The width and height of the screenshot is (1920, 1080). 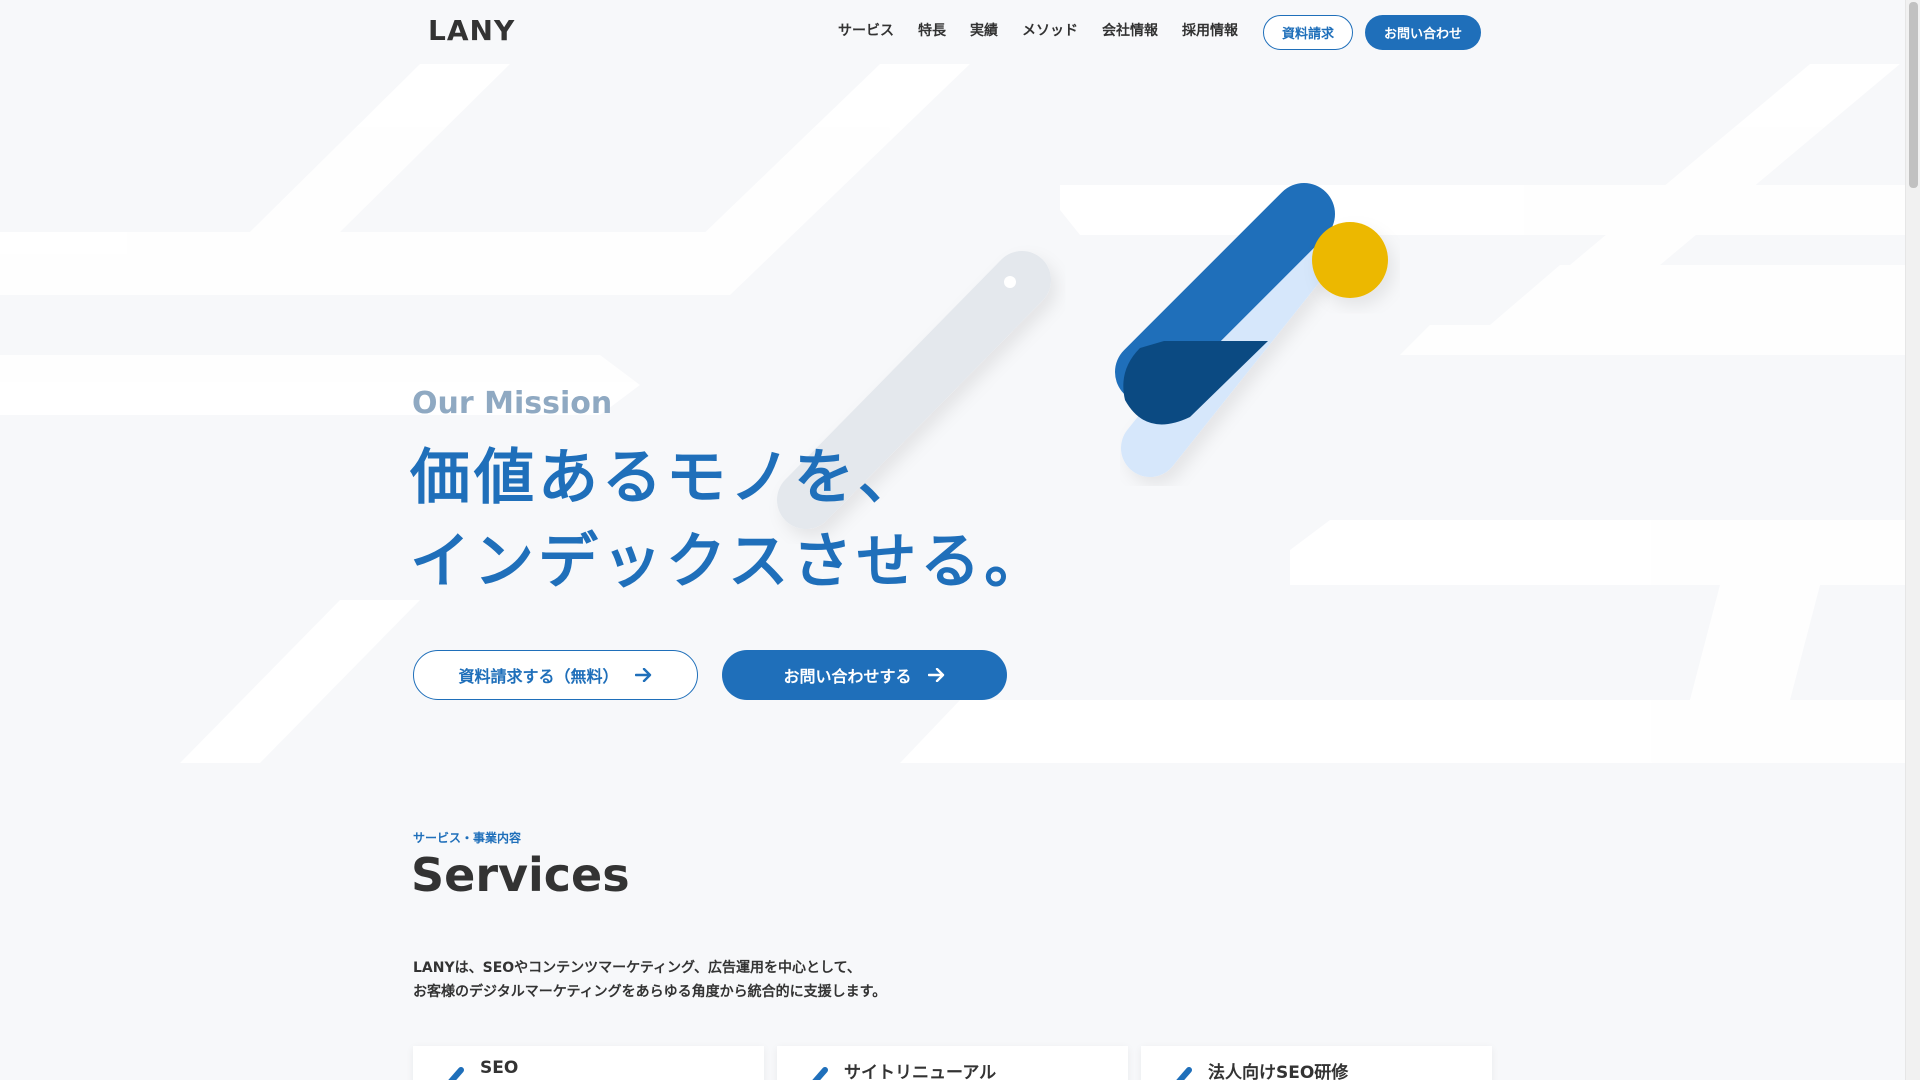 What do you see at coordinates (1423, 32) in the screenshot?
I see `contact-button: お問い合わせ` at bounding box center [1423, 32].